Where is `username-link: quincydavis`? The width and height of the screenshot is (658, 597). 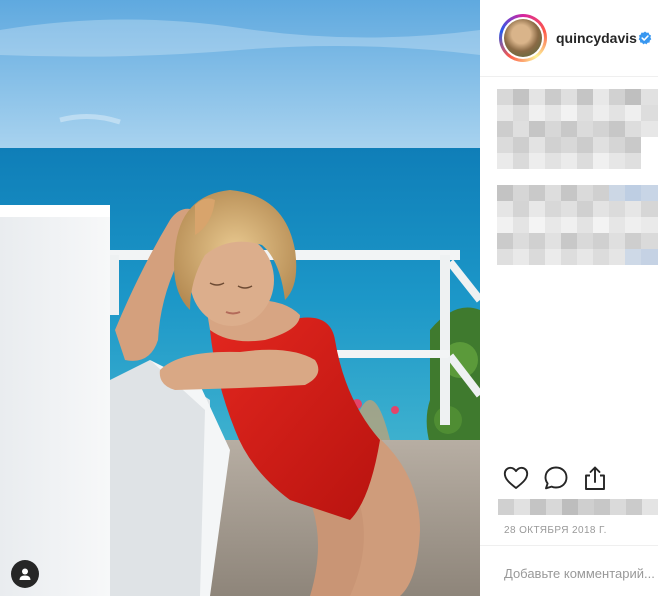 username-link: quincydavis is located at coordinates (596, 38).